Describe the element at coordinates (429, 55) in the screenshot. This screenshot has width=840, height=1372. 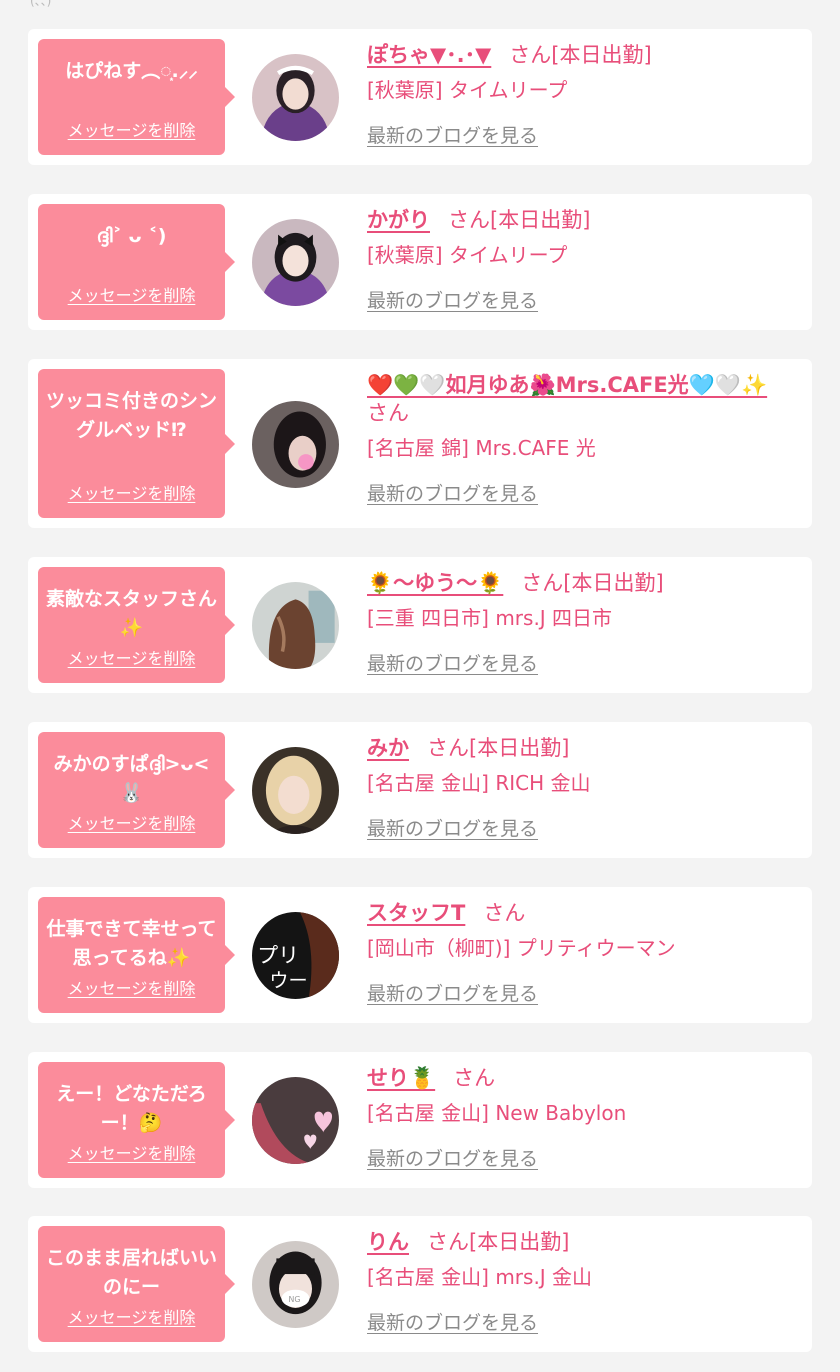
I see `sender-name-link: ぽちゃ▼･.･▼` at that location.